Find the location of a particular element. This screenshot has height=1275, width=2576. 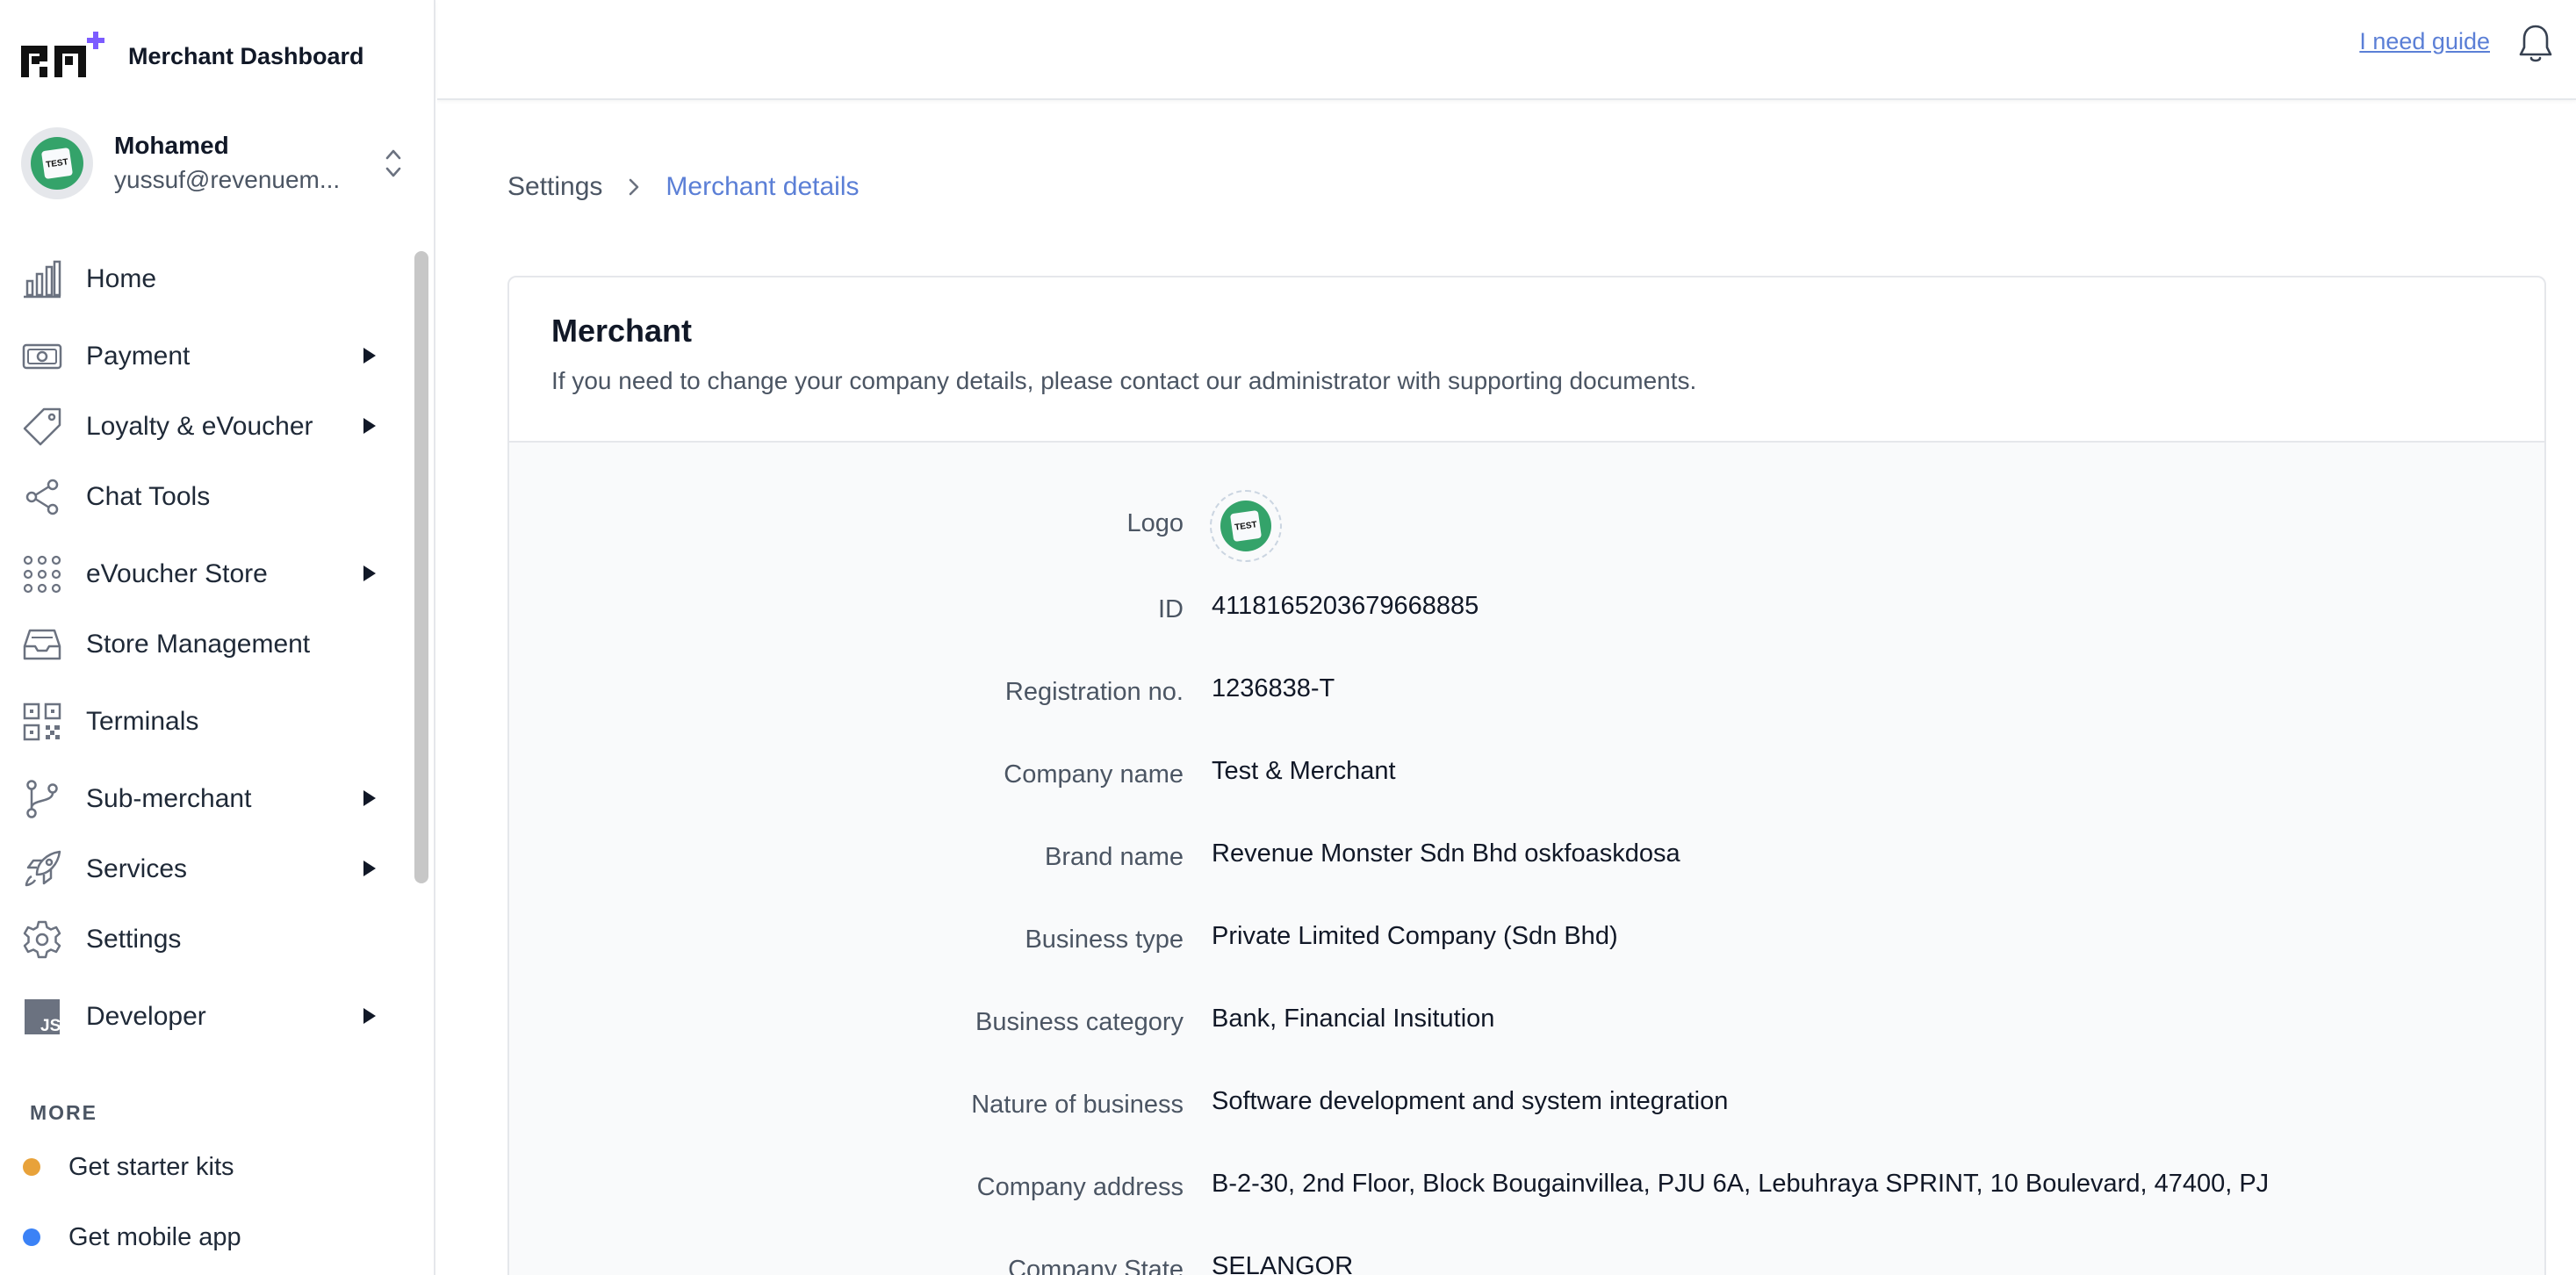

sidebar-item-evoucher-store: eVoucher Store is located at coordinates (201, 574).